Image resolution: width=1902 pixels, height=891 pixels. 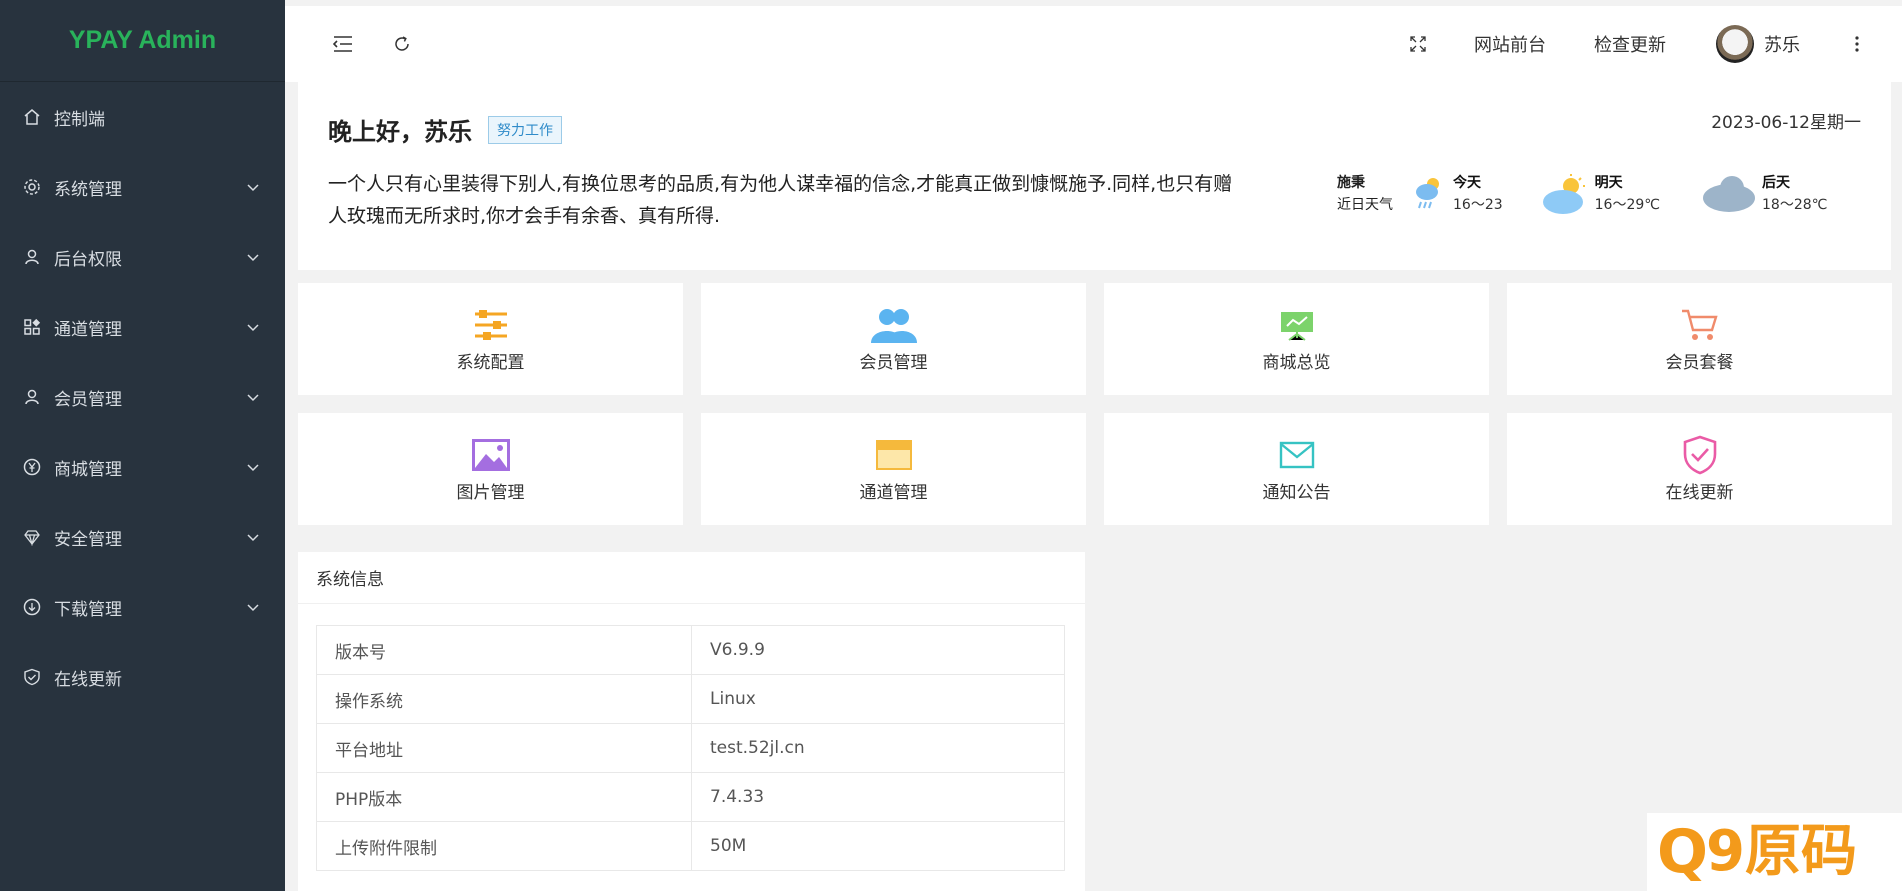 I want to click on username: 苏乐, so click(x=1782, y=44).